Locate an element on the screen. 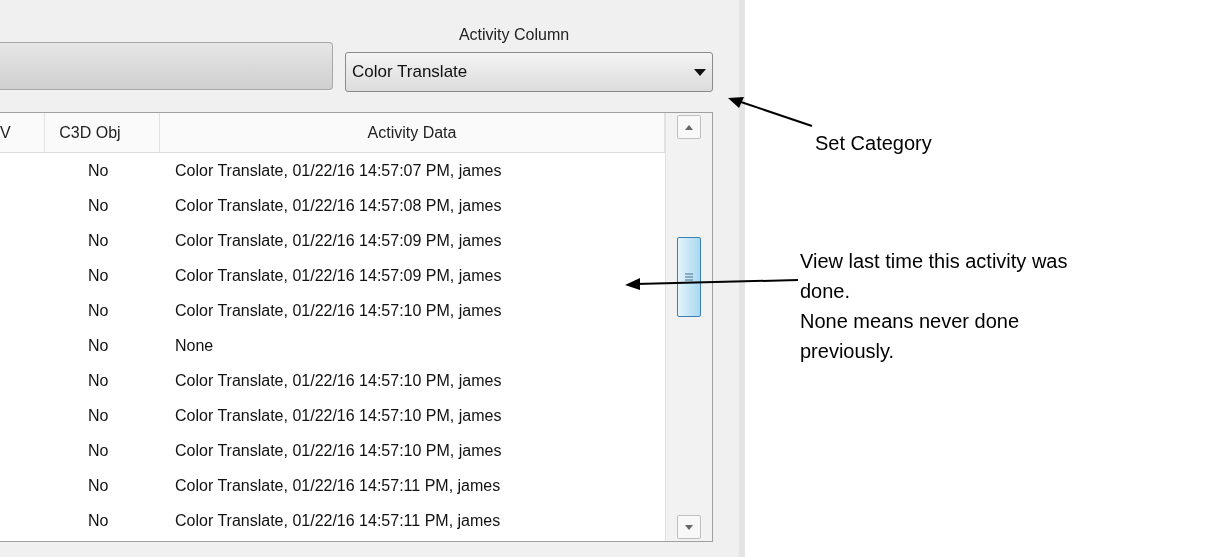 This screenshot has height=557, width=1227. caret-icon is located at coordinates (700, 72).